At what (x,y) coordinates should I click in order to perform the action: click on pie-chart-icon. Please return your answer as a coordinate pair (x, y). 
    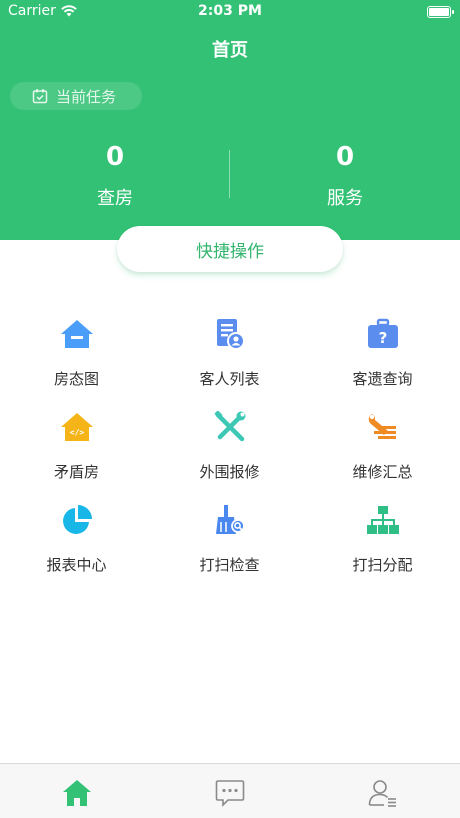
    Looking at the image, I should click on (77, 520).